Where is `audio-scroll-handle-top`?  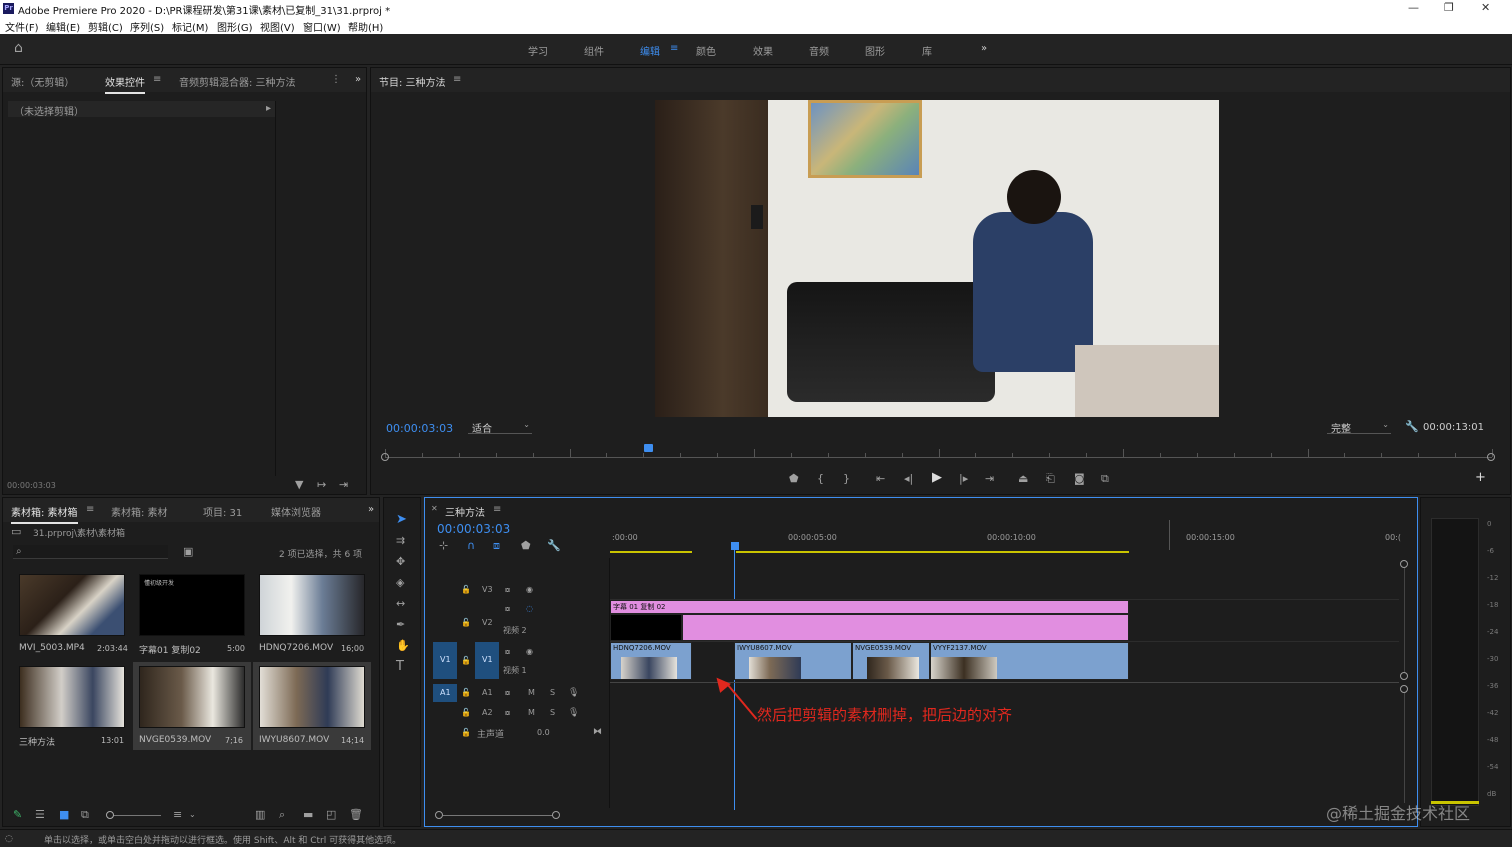 audio-scroll-handle-top is located at coordinates (1404, 689).